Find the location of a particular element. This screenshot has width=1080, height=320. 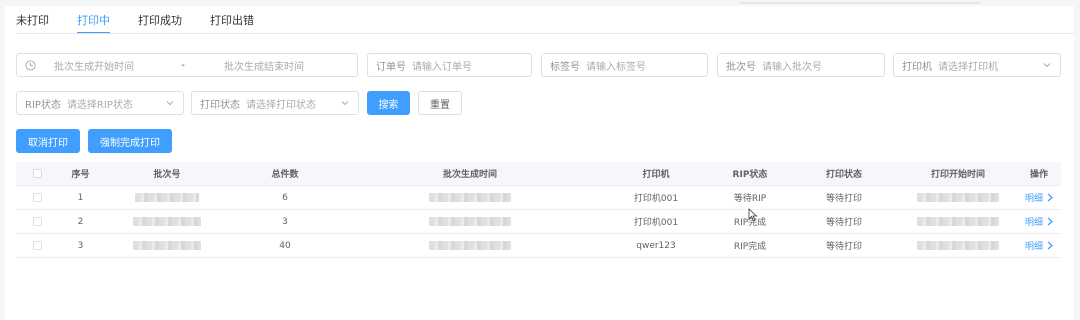

order-number-field: 订单号 请输入订单号 is located at coordinates (449, 65).